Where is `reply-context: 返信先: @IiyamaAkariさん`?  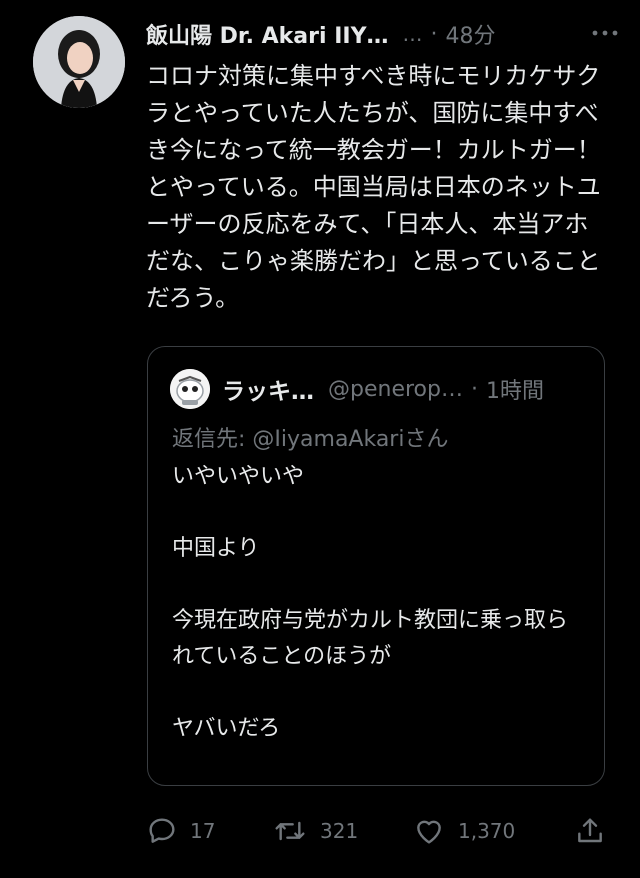
reply-context: 返信先: @IiyamaAkariさん is located at coordinates (310, 437).